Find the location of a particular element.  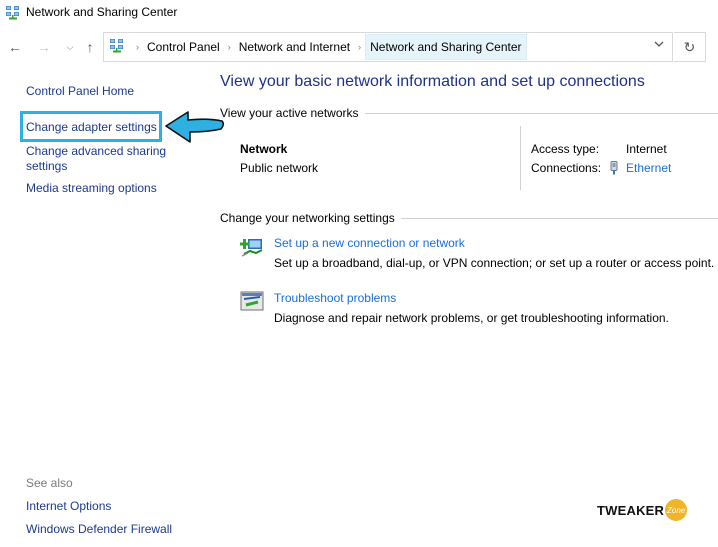

chevron-down-icon is located at coordinates (659, 44).